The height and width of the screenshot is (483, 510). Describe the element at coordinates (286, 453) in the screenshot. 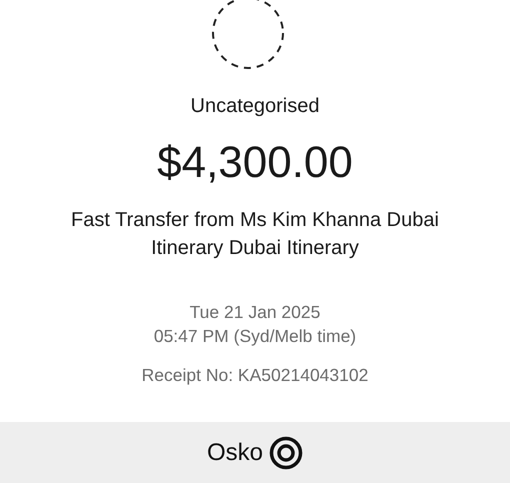

I see `ring-logo-icon` at that location.